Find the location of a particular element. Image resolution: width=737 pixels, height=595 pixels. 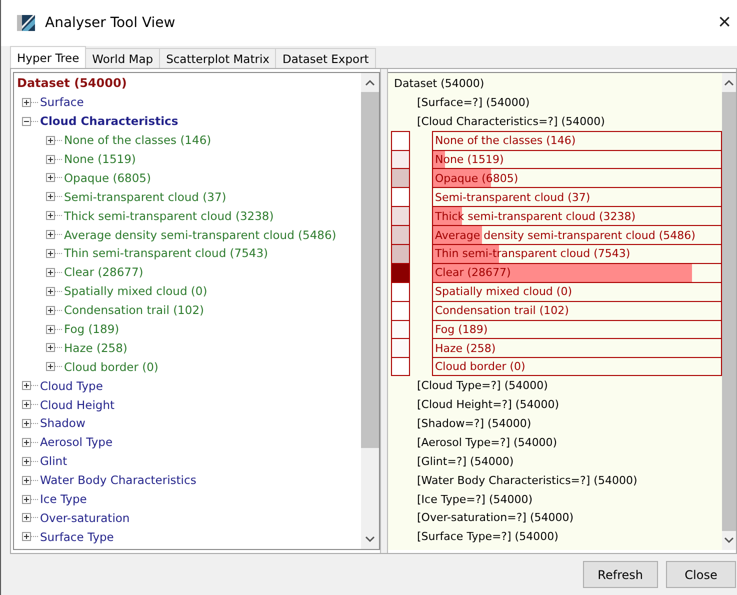

class-bar: Thin semi-transparent cloud (7543) is located at coordinates (577, 253).